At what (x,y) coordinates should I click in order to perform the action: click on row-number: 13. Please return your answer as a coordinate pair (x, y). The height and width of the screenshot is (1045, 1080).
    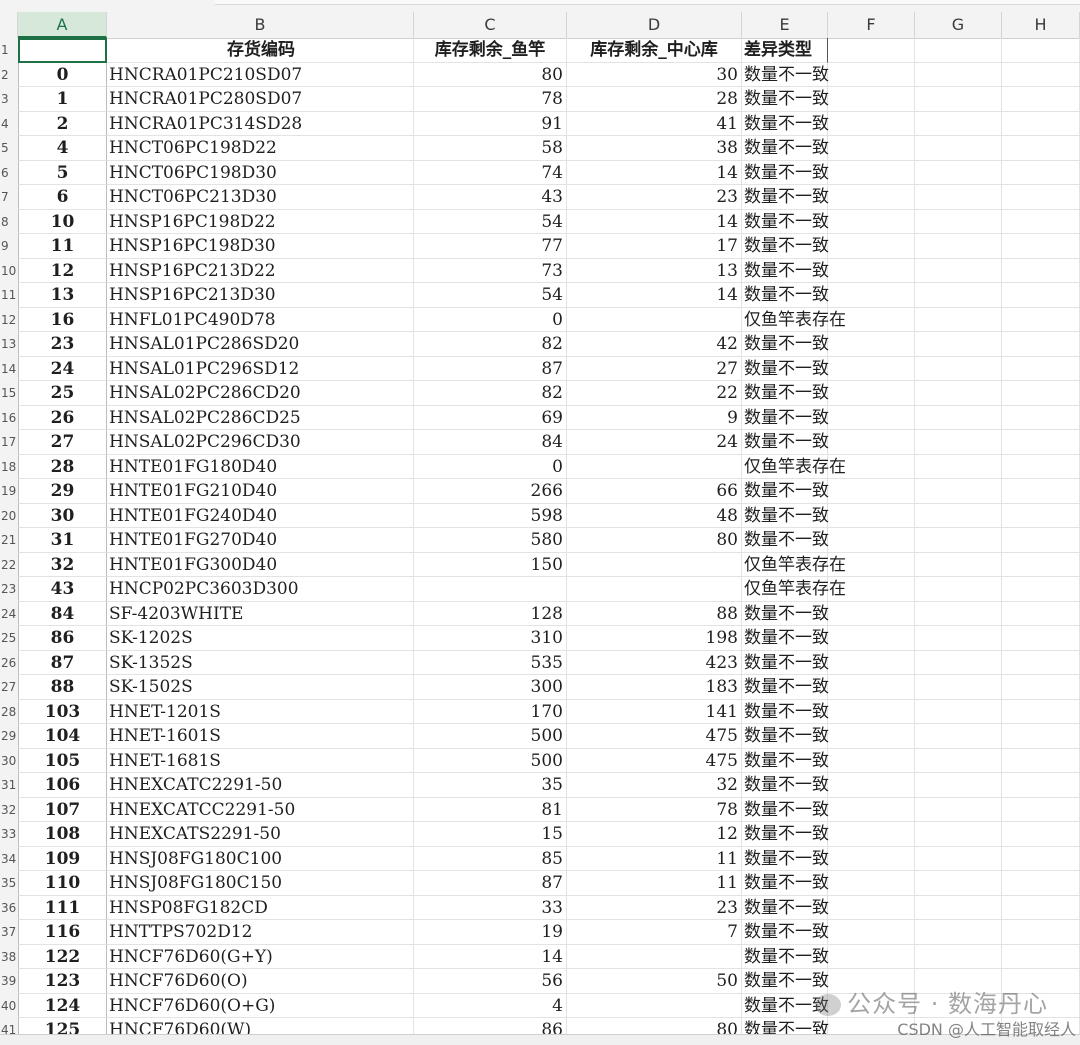
    Looking at the image, I should click on (9, 344).